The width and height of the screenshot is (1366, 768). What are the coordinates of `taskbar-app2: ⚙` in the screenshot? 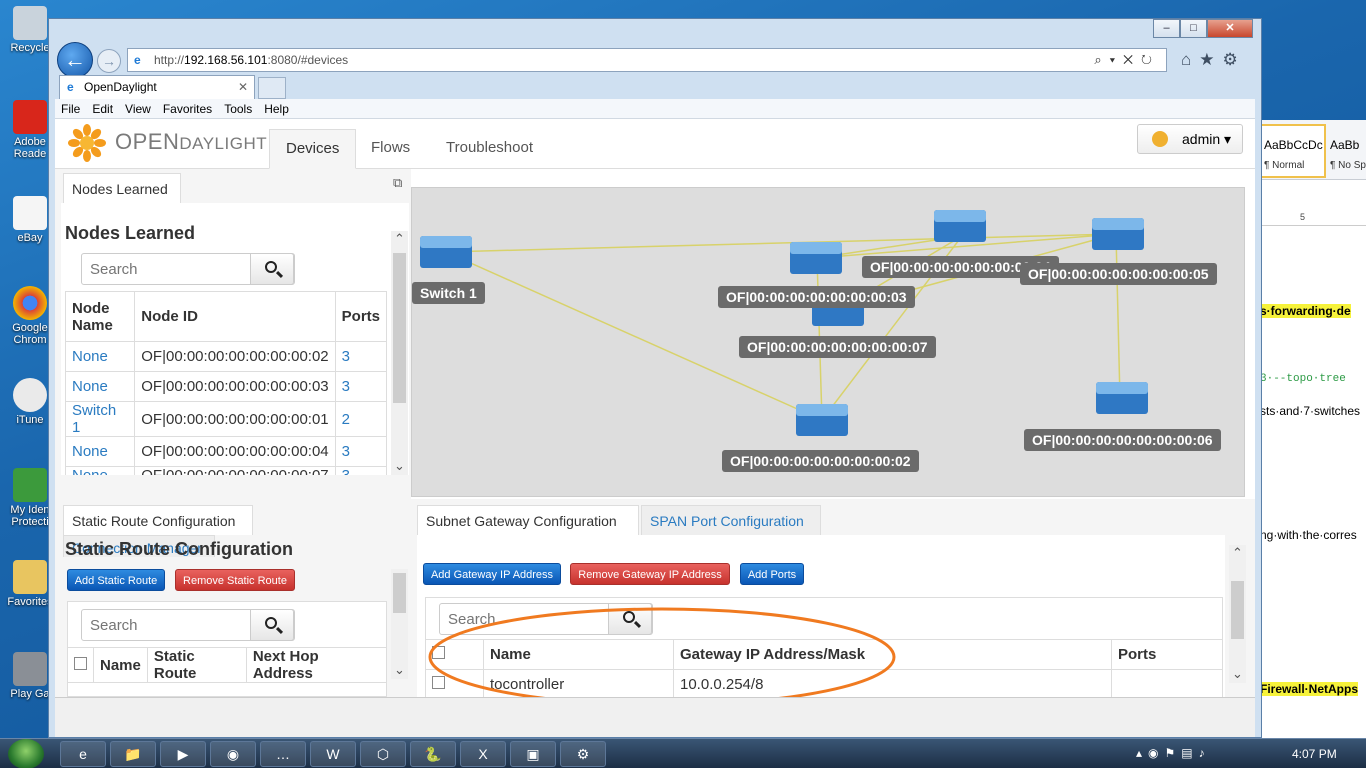 It's located at (583, 754).